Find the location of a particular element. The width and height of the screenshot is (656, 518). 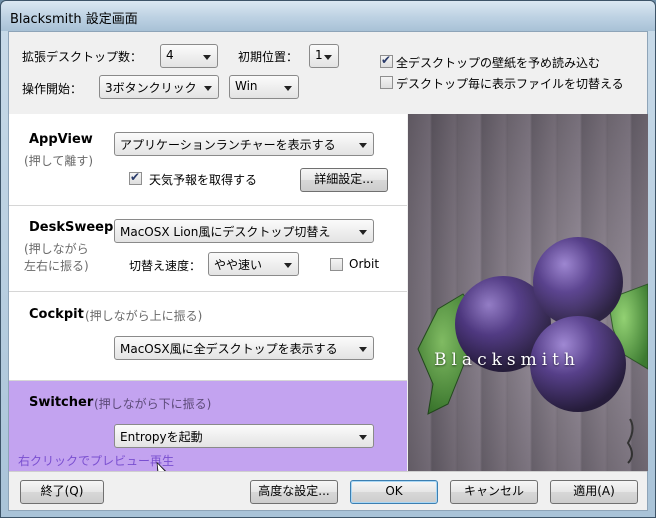

initial-pos-value: 1 is located at coordinates (319, 55).